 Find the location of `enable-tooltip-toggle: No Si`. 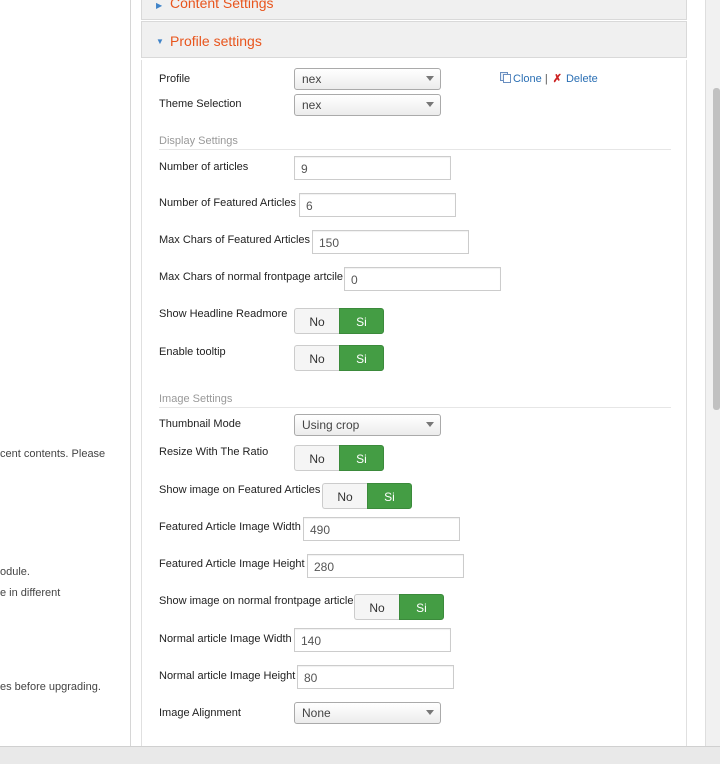

enable-tooltip-toggle: No Si is located at coordinates (339, 358).